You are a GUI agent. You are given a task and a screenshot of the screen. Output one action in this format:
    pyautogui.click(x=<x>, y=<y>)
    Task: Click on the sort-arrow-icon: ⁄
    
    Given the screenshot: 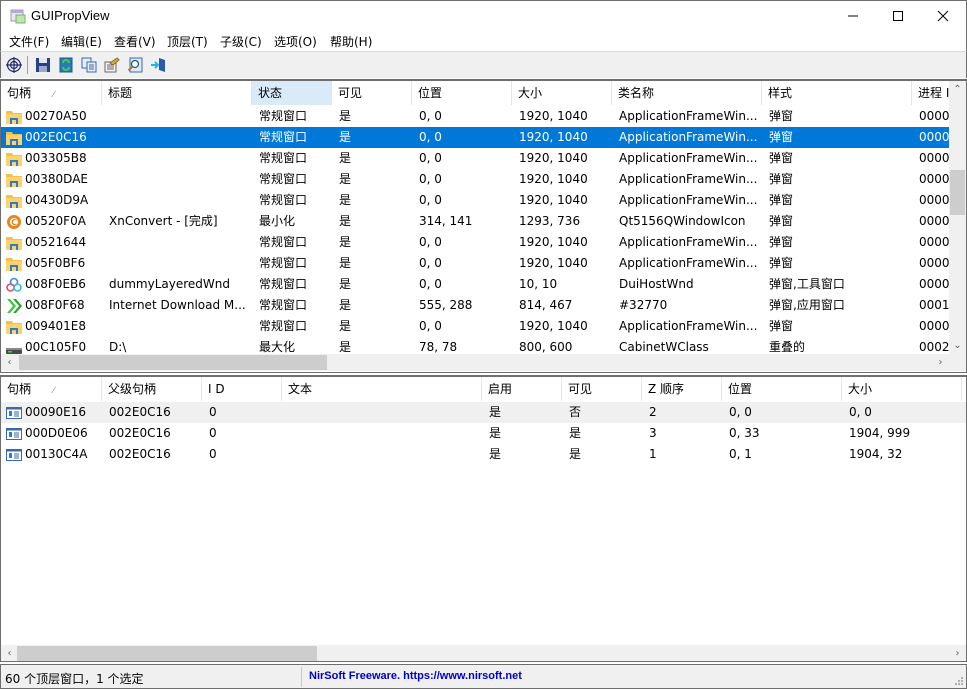 What is the action you would take?
    pyautogui.click(x=54, y=95)
    